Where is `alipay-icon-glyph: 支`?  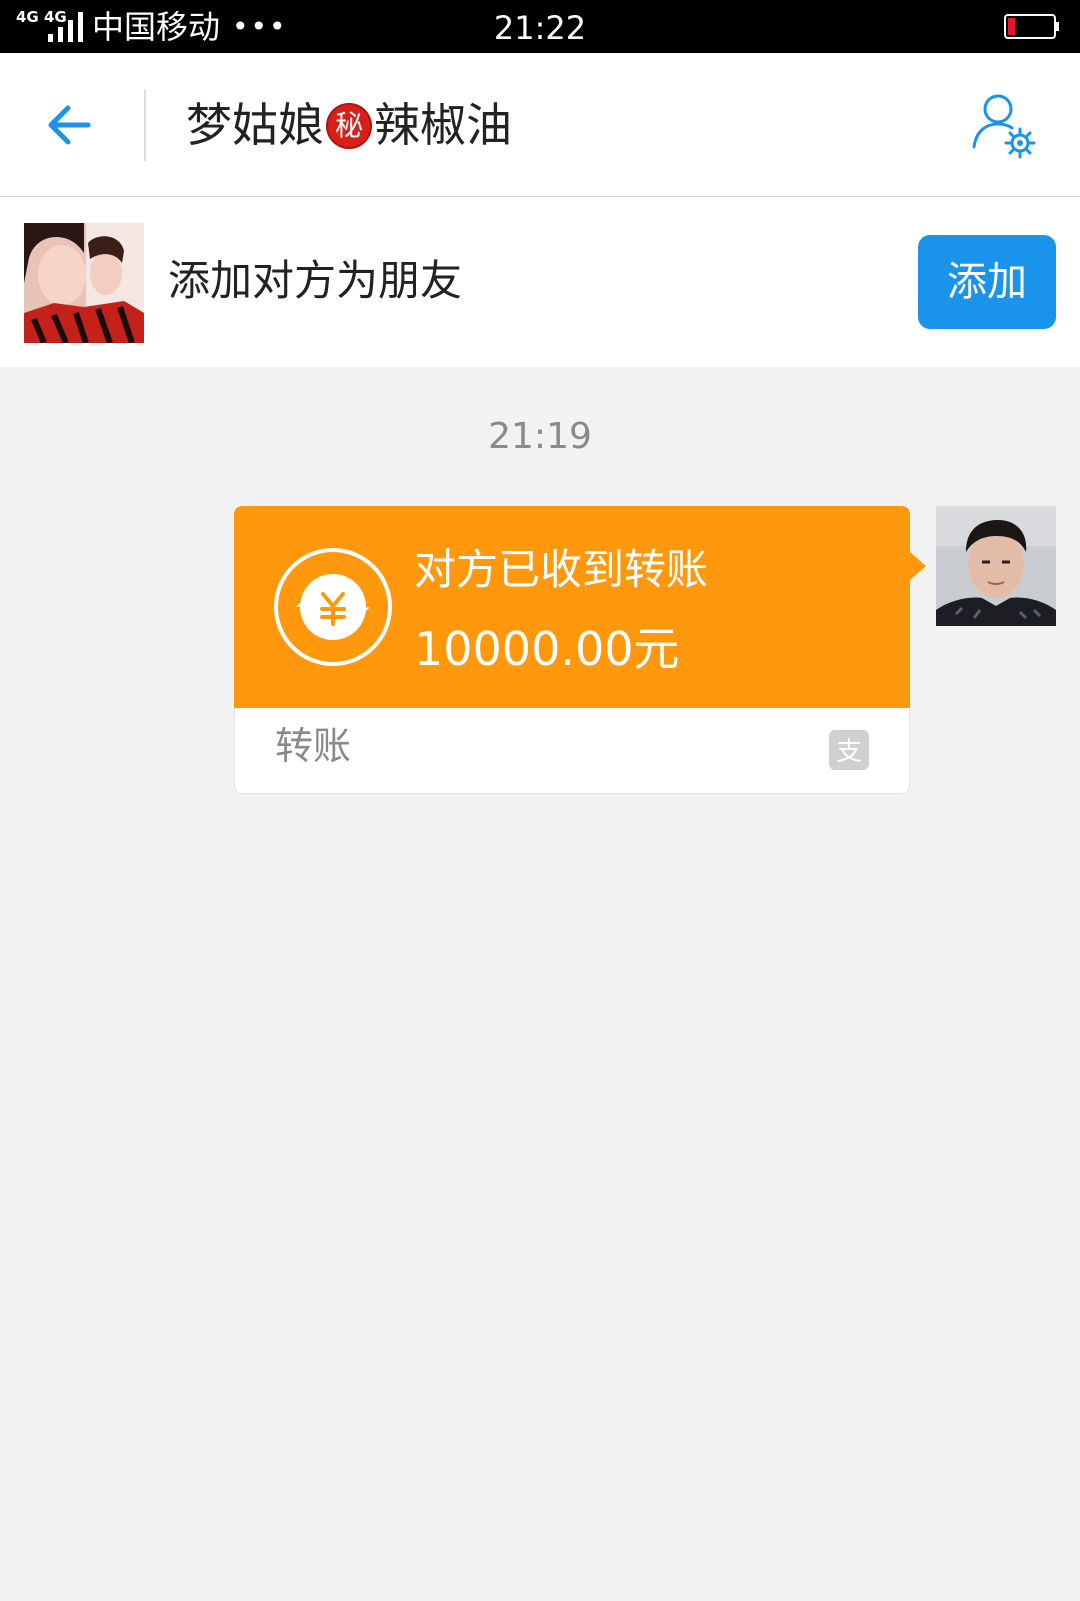 alipay-icon-glyph: 支 is located at coordinates (849, 752).